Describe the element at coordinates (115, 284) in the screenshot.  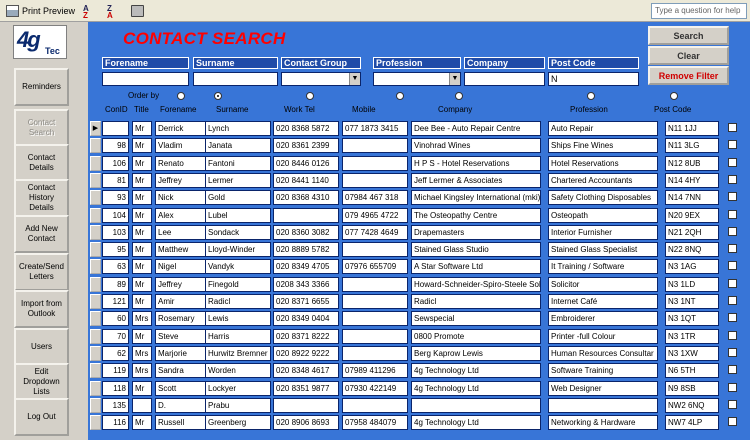
I see `cell-id: 89` at that location.